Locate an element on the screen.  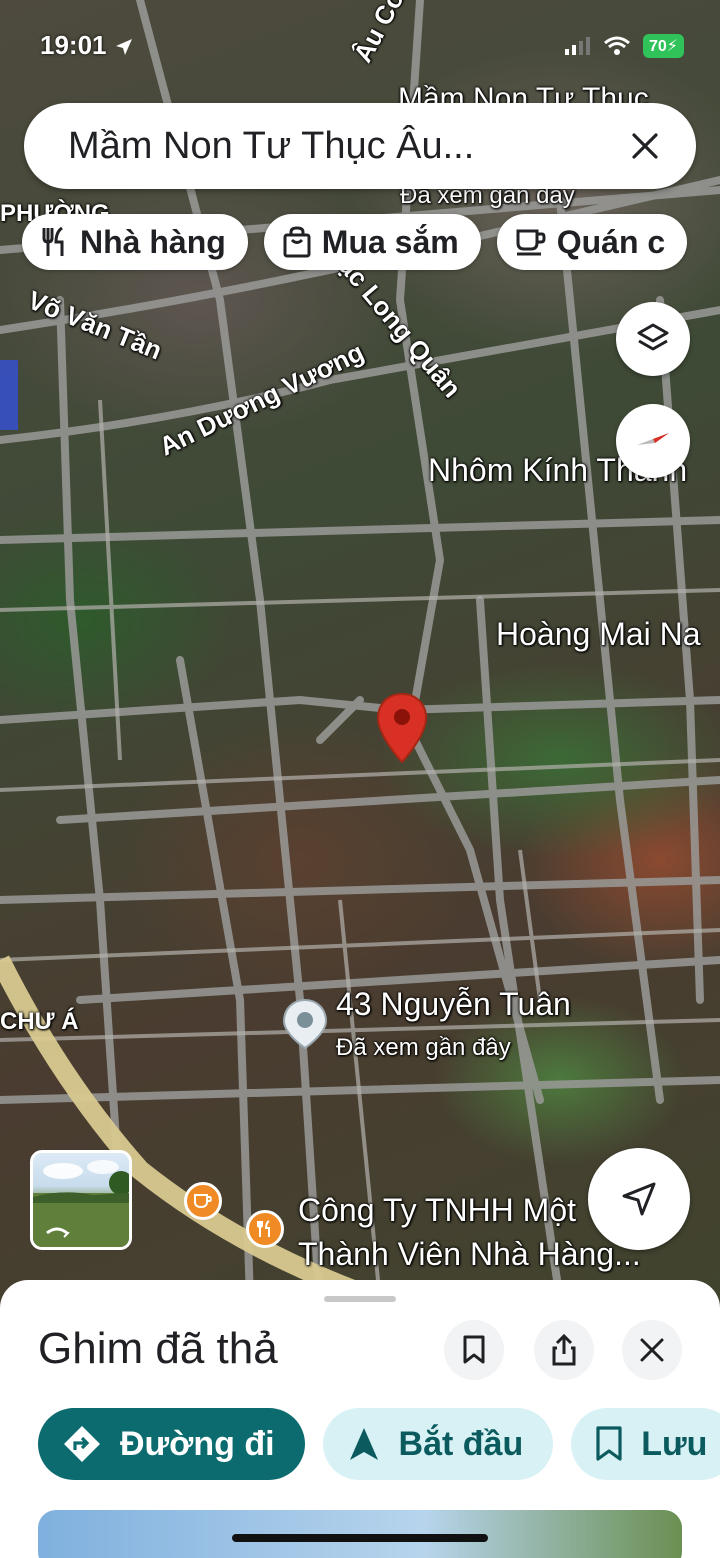
status-indicators: 70⚡ is located at coordinates (624, 46).